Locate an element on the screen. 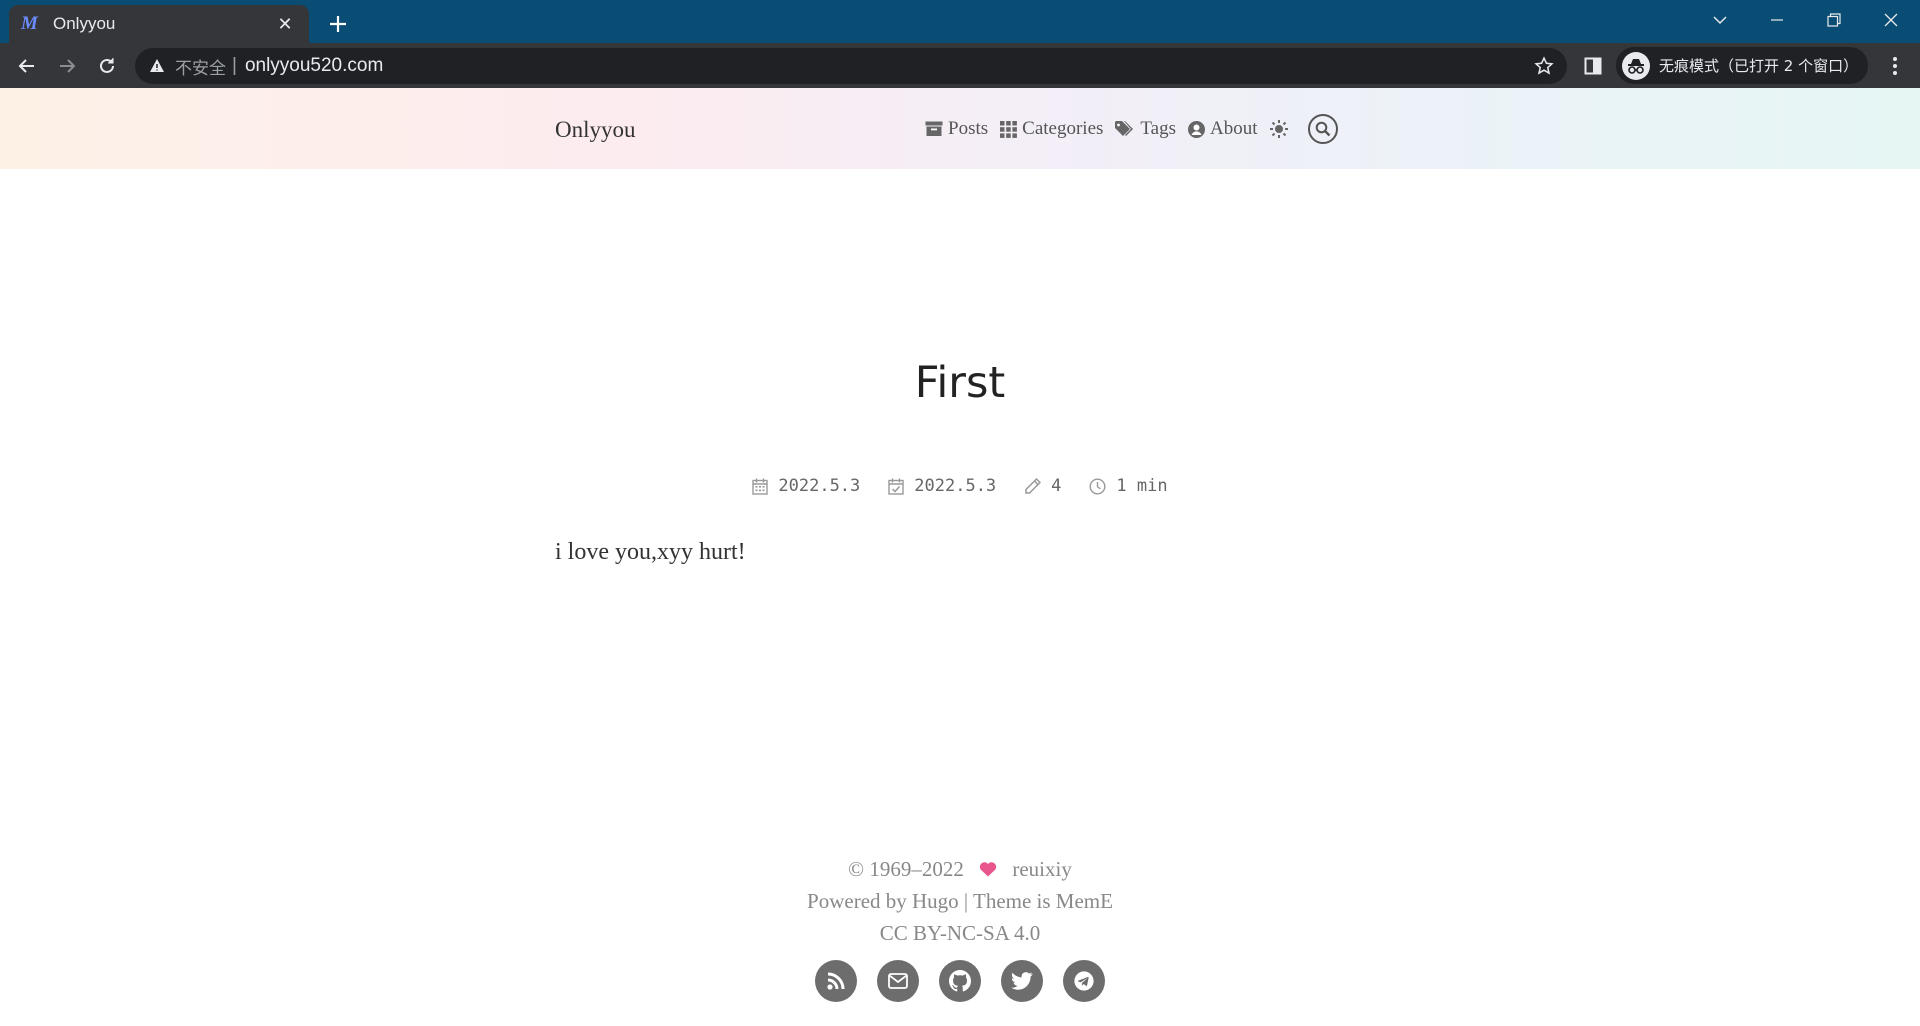  nav-item-tags: Tags is located at coordinates (1145, 129).